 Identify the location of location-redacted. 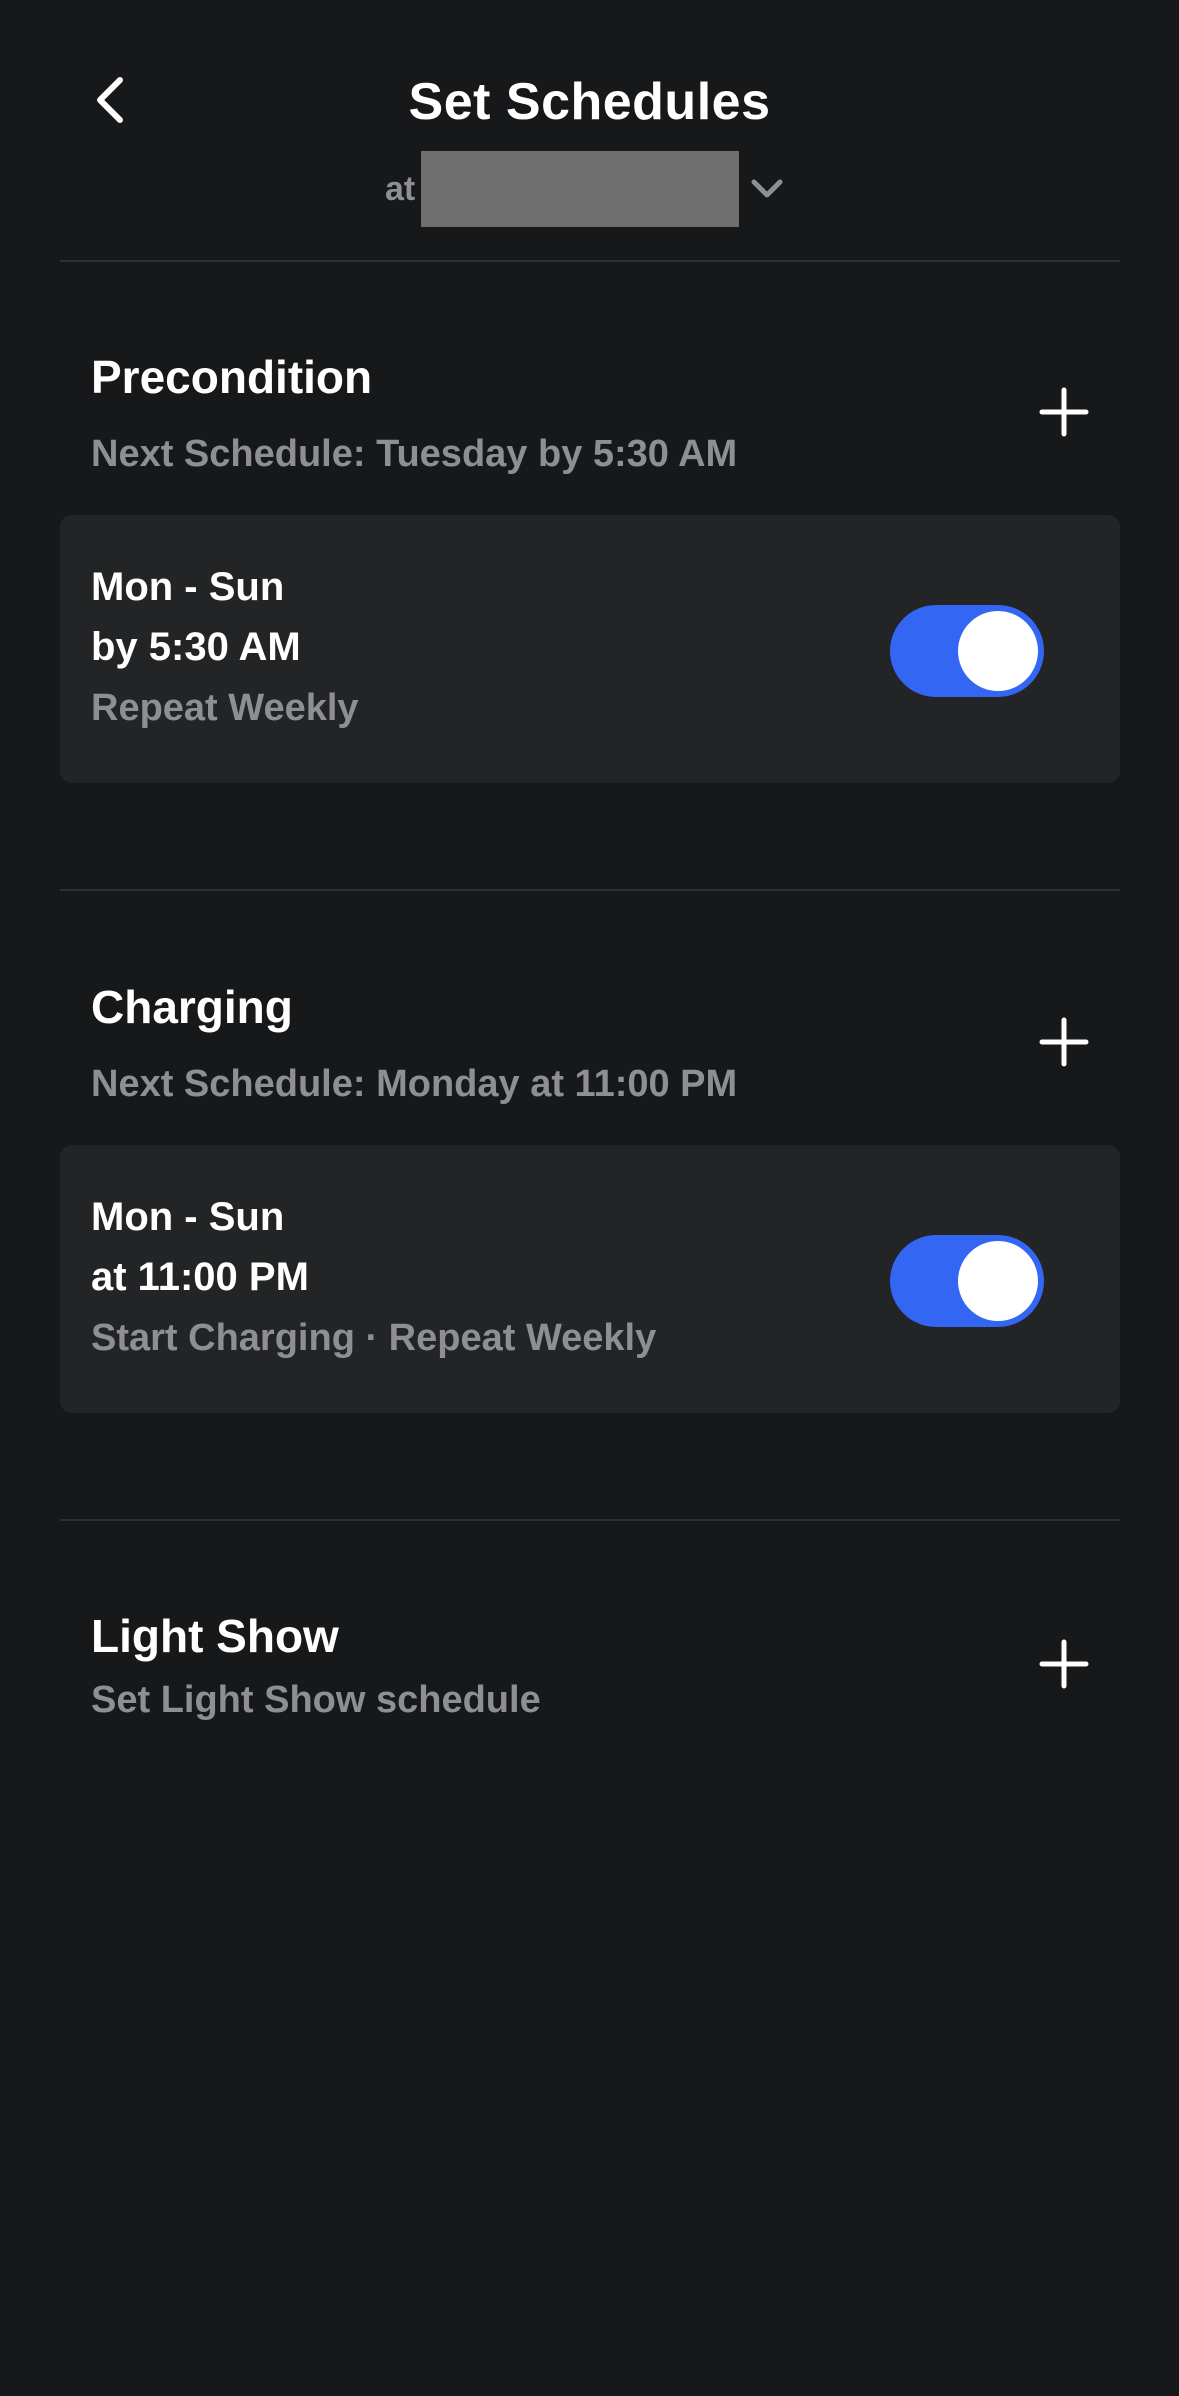
(580, 189).